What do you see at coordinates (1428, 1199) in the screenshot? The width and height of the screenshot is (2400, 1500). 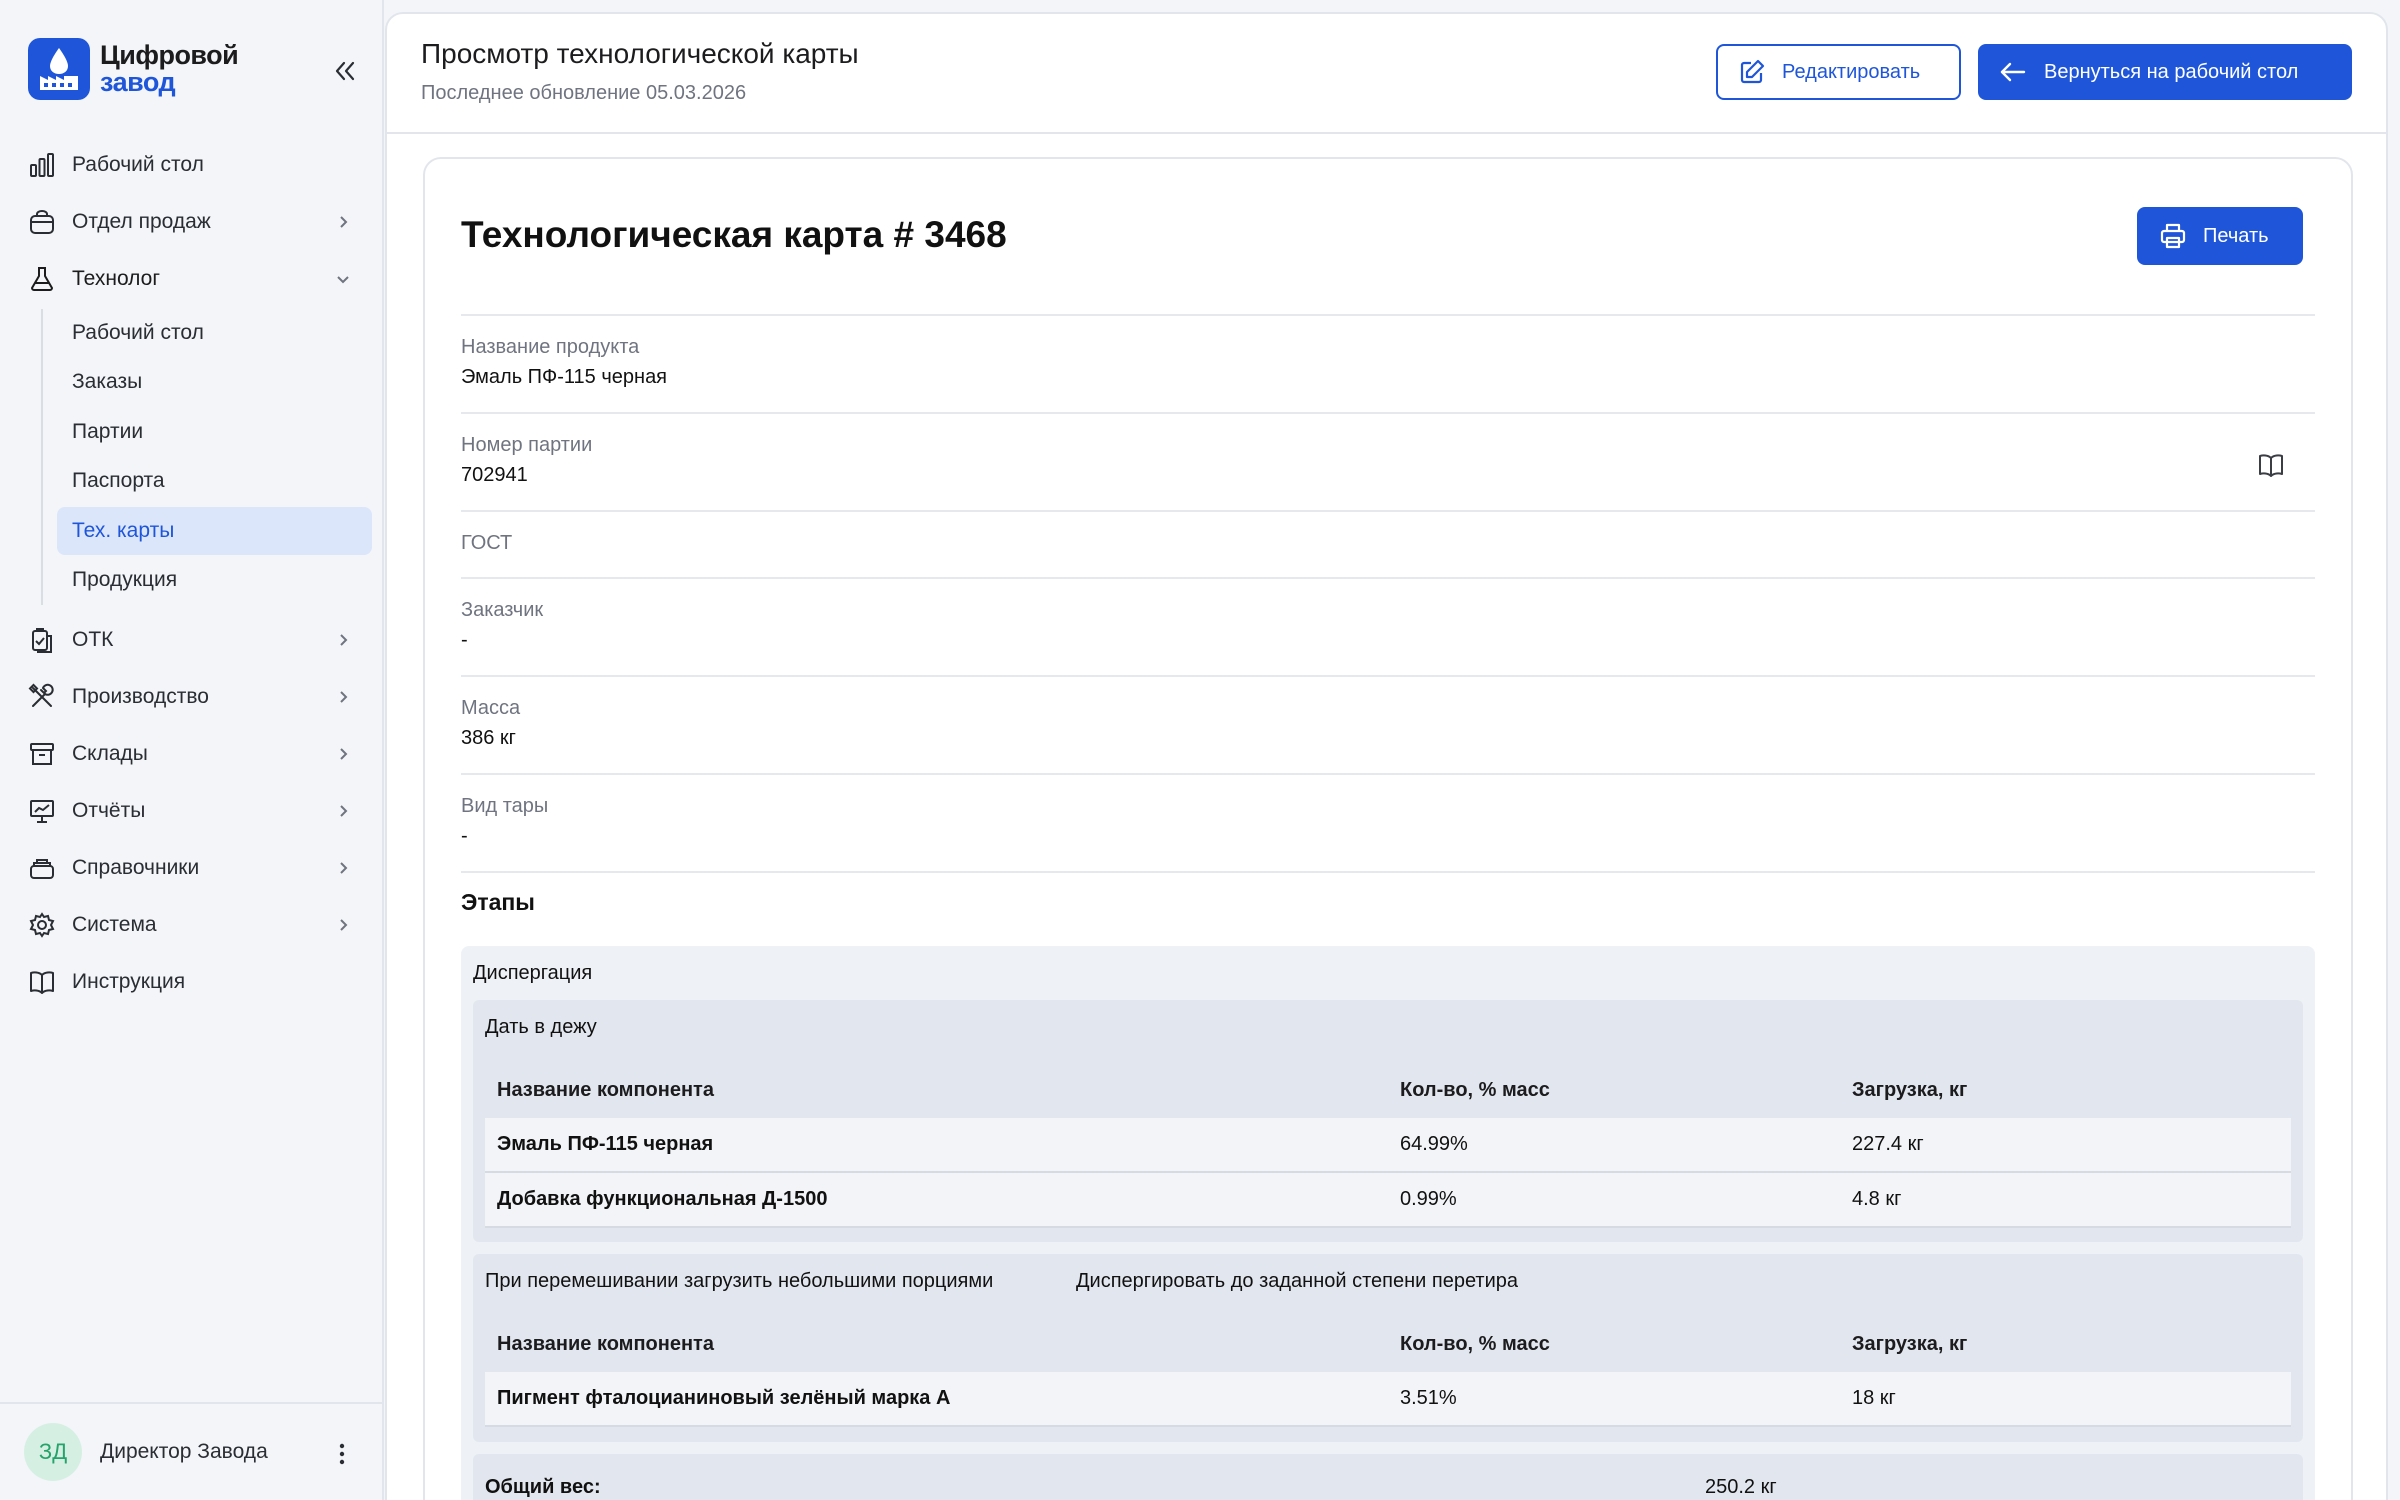 I see `component-percent: 0.99%` at bounding box center [1428, 1199].